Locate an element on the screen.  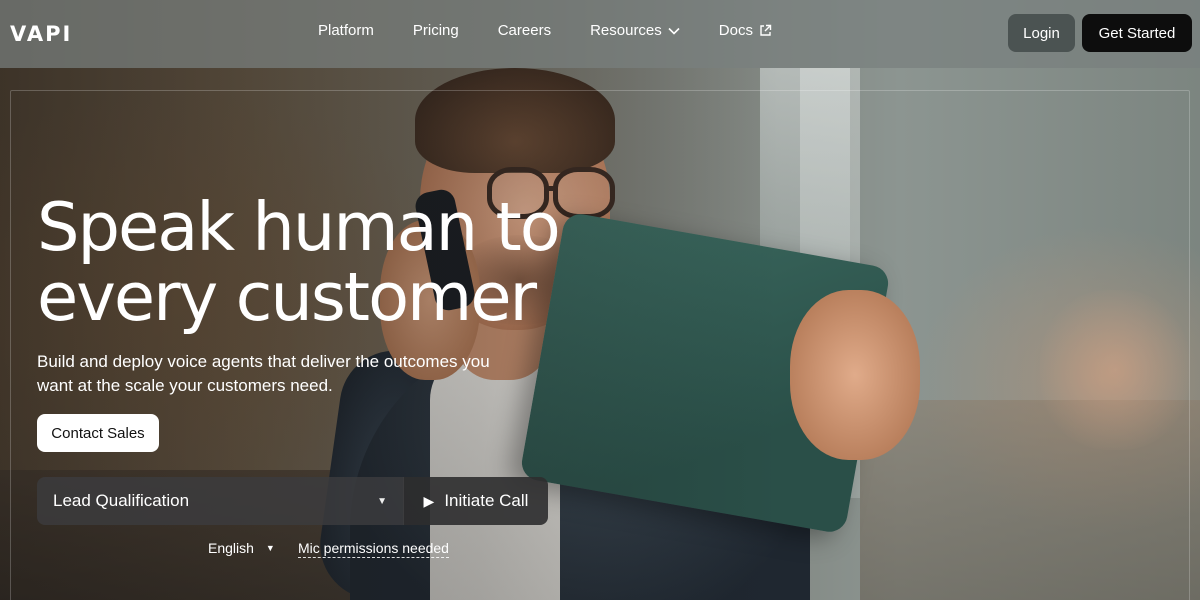
nav-link-label: Pricing is located at coordinates (435, 30).